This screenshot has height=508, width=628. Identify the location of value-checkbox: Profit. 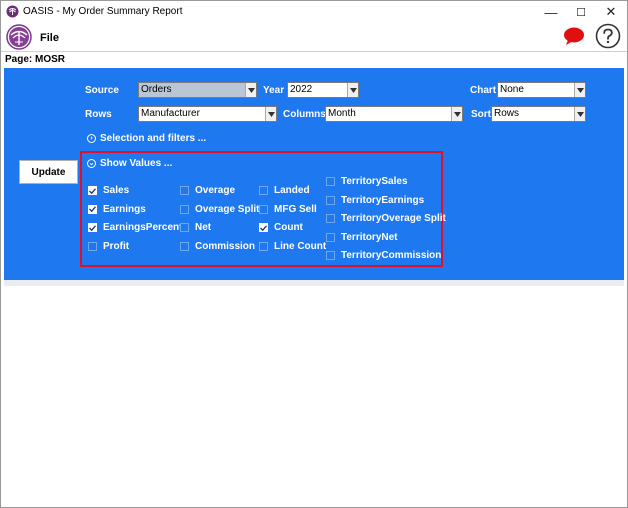
(108, 246).